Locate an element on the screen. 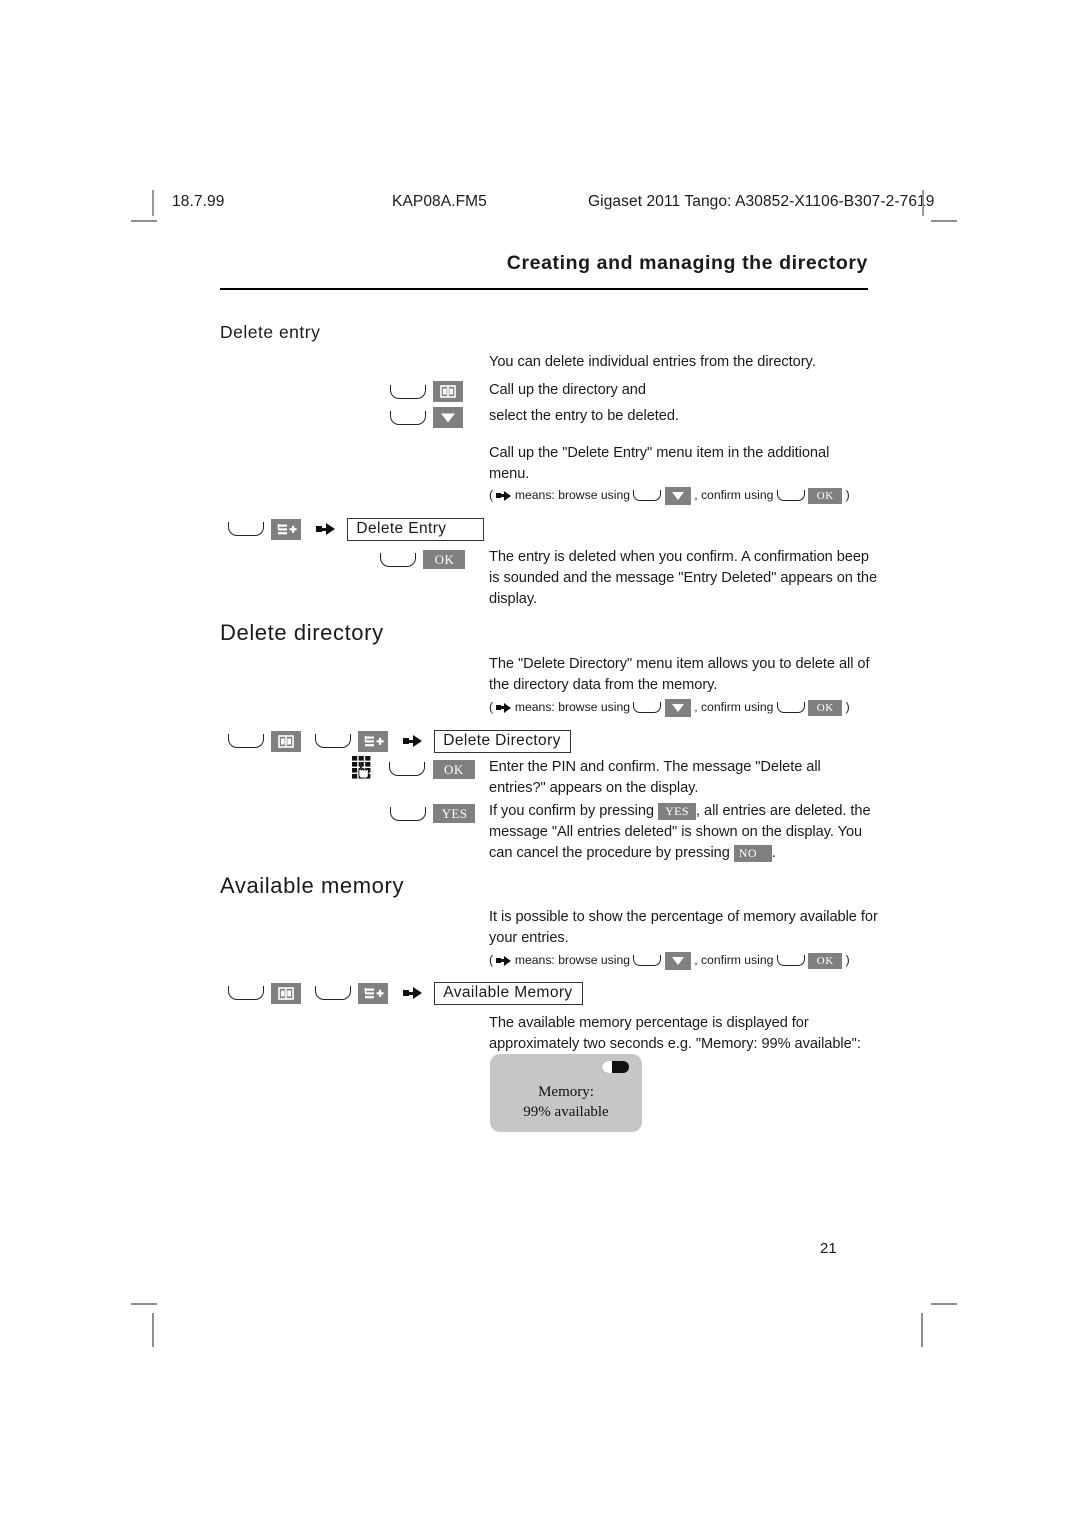 This screenshot has width=1080, height=1528. handset-display: Memory: 99% available is located at coordinates (566, 1093).